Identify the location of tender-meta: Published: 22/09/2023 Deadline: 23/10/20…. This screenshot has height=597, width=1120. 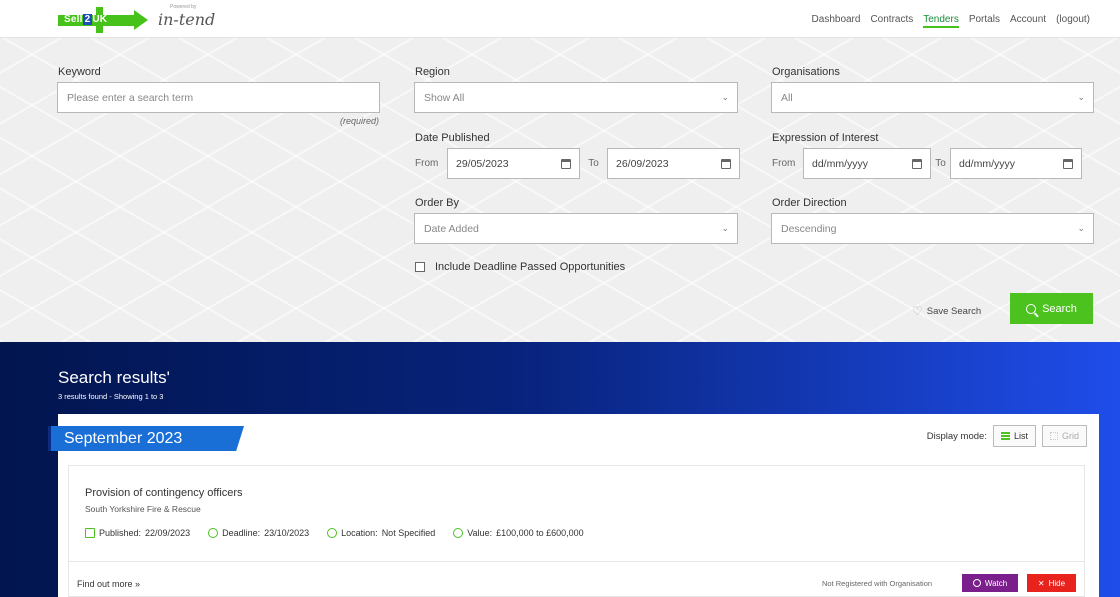
(334, 533).